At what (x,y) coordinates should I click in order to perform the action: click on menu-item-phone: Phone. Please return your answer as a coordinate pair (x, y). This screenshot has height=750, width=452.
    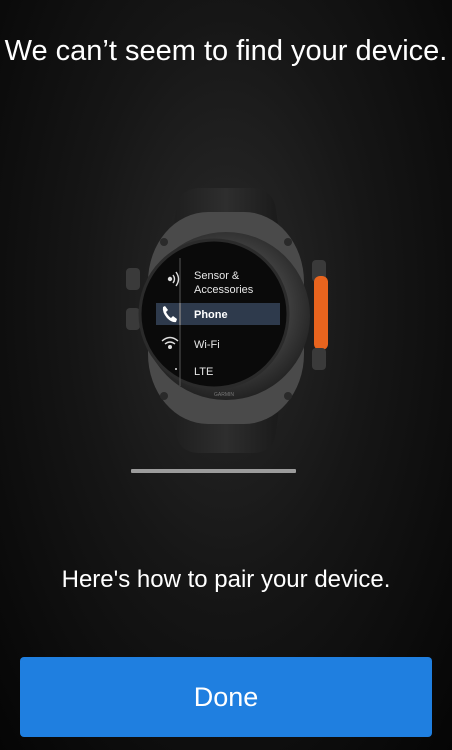
    Looking at the image, I should click on (211, 315).